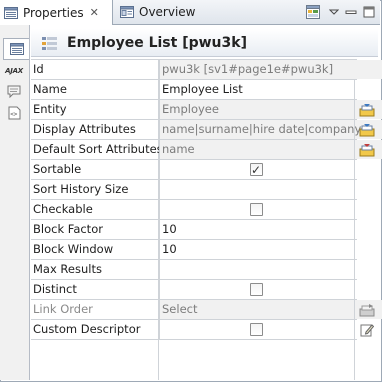  Describe the element at coordinates (270, 149) in the screenshot. I see `property-value: name` at that location.